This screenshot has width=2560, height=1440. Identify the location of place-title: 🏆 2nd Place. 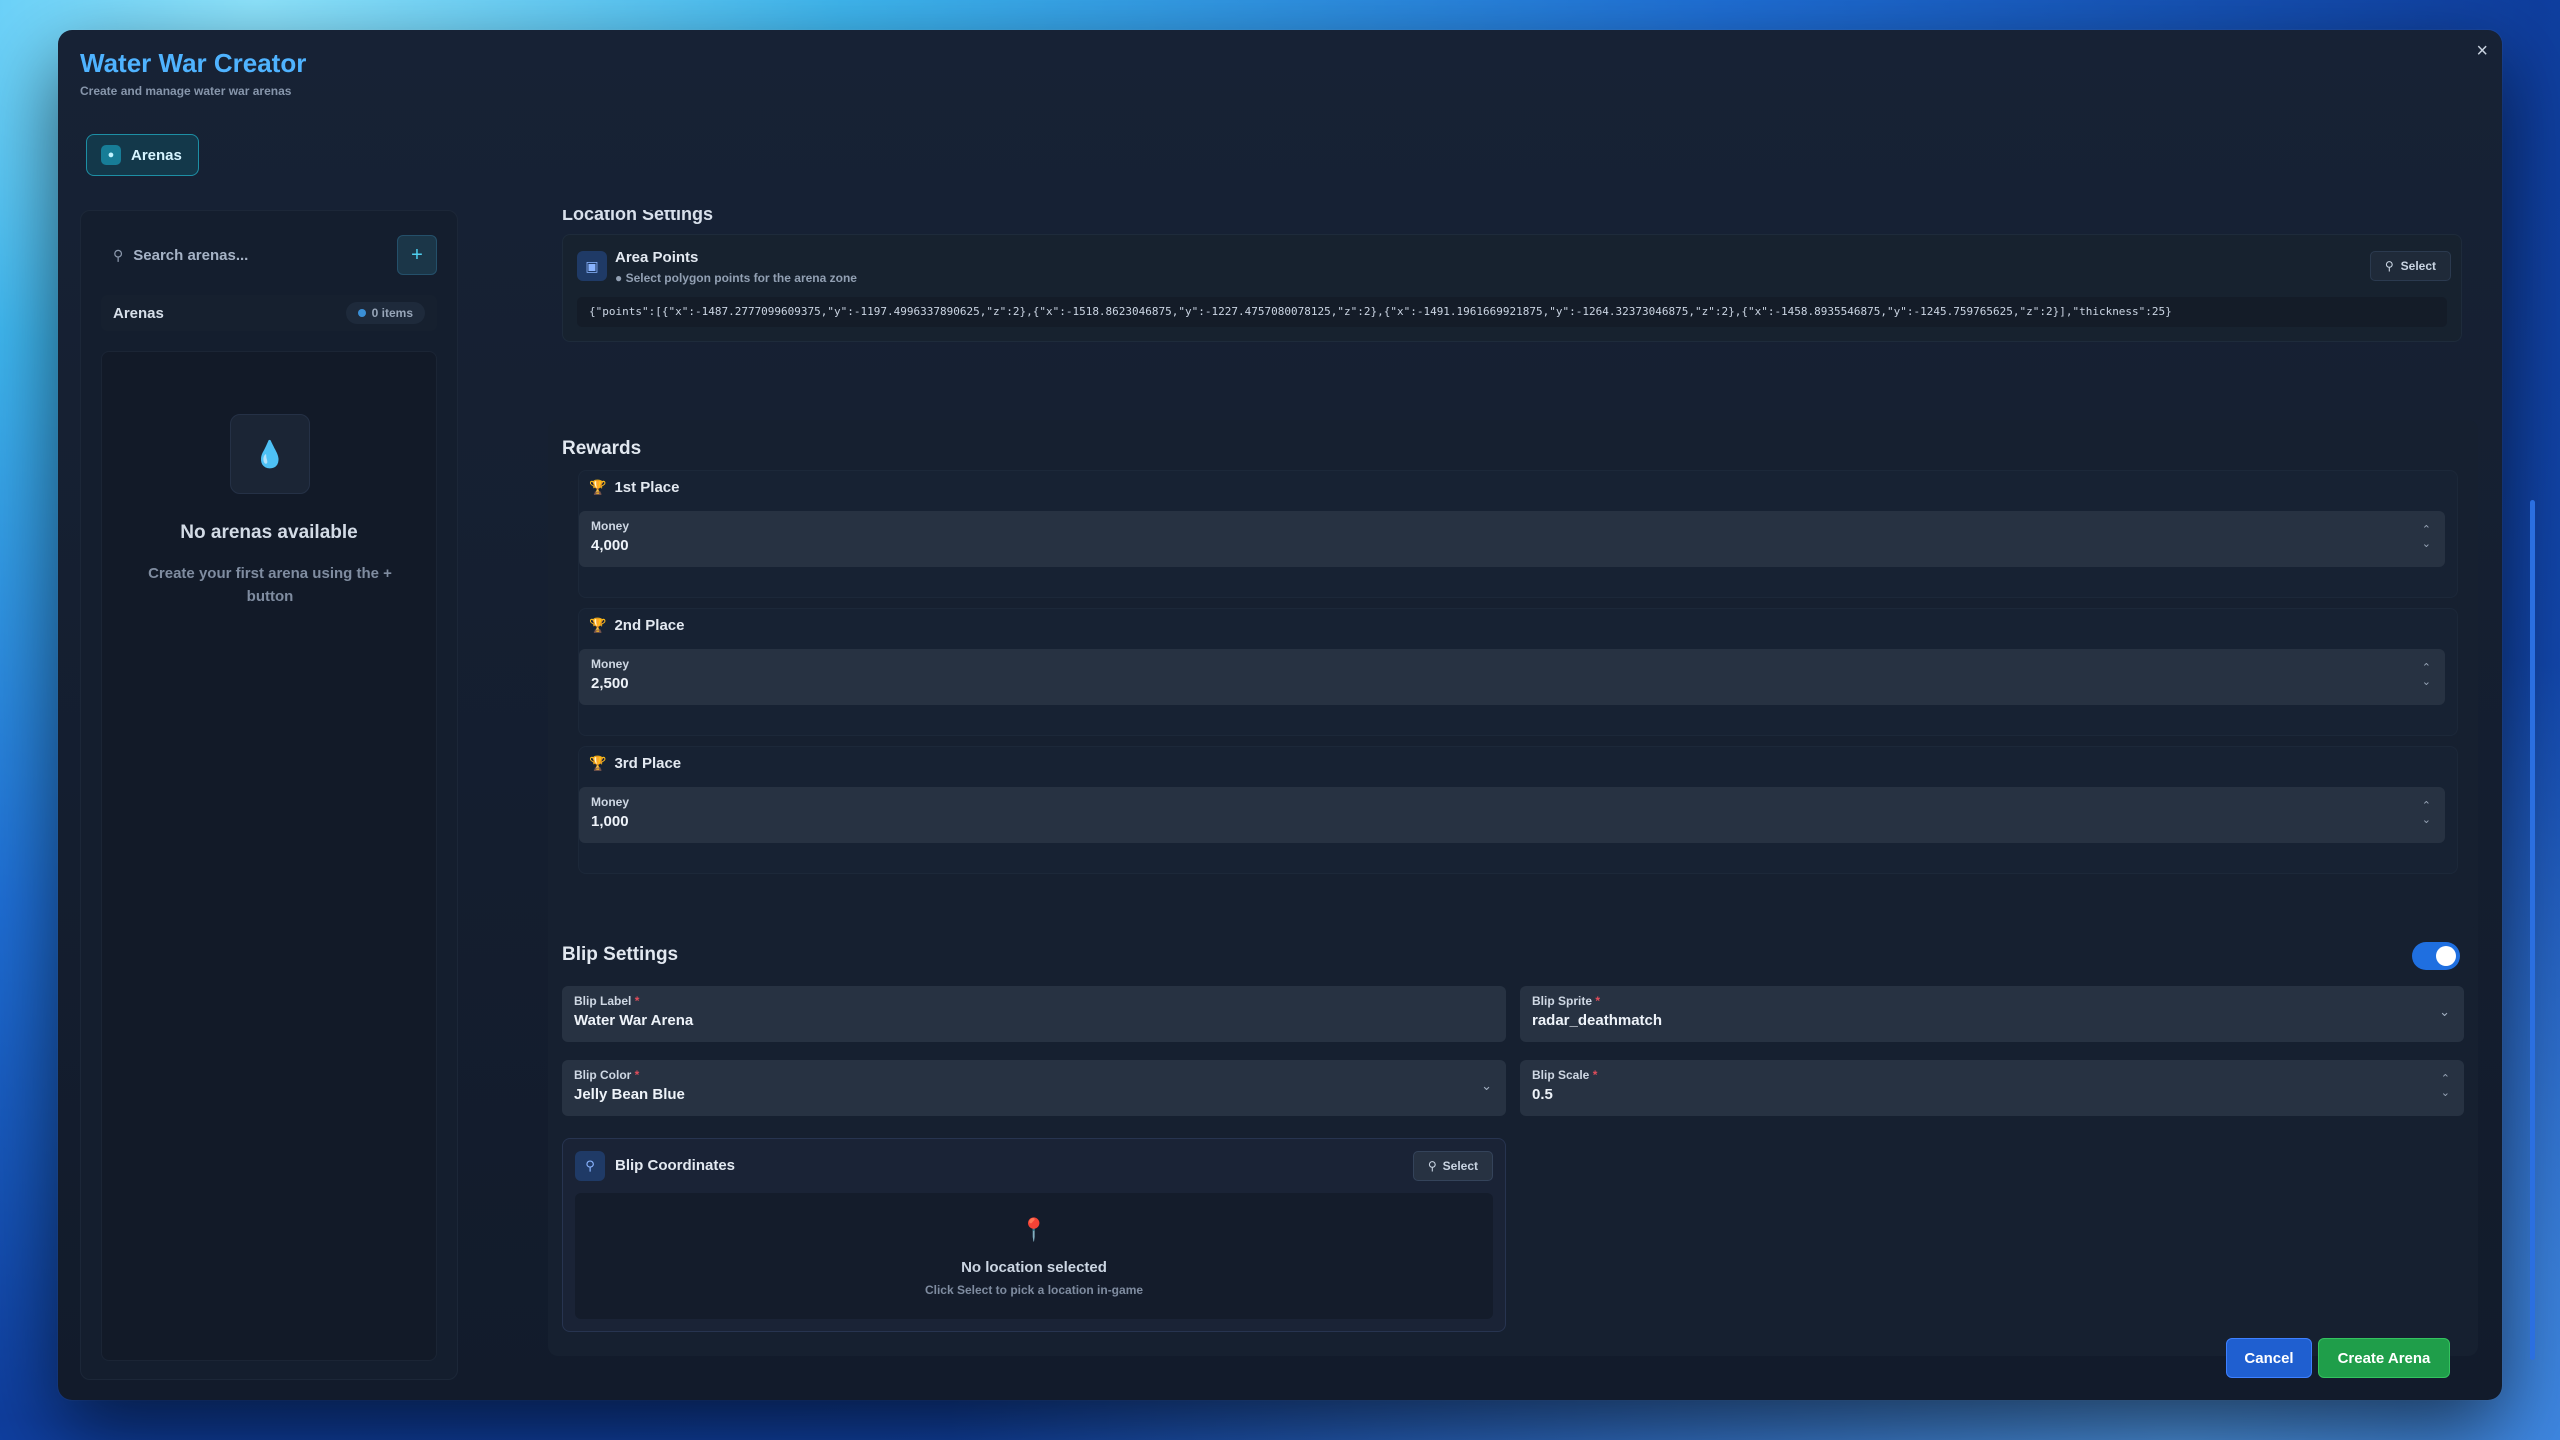
(636, 625).